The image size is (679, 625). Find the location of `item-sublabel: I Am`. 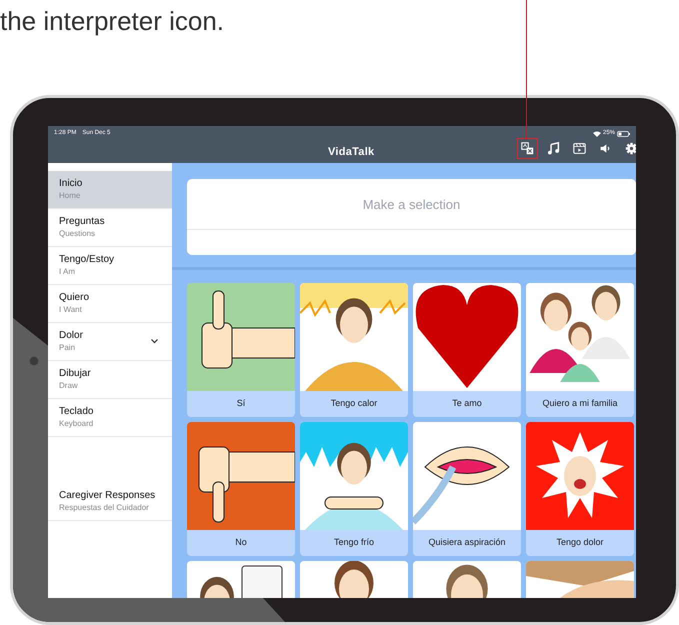

item-sublabel: I Am is located at coordinates (67, 272).